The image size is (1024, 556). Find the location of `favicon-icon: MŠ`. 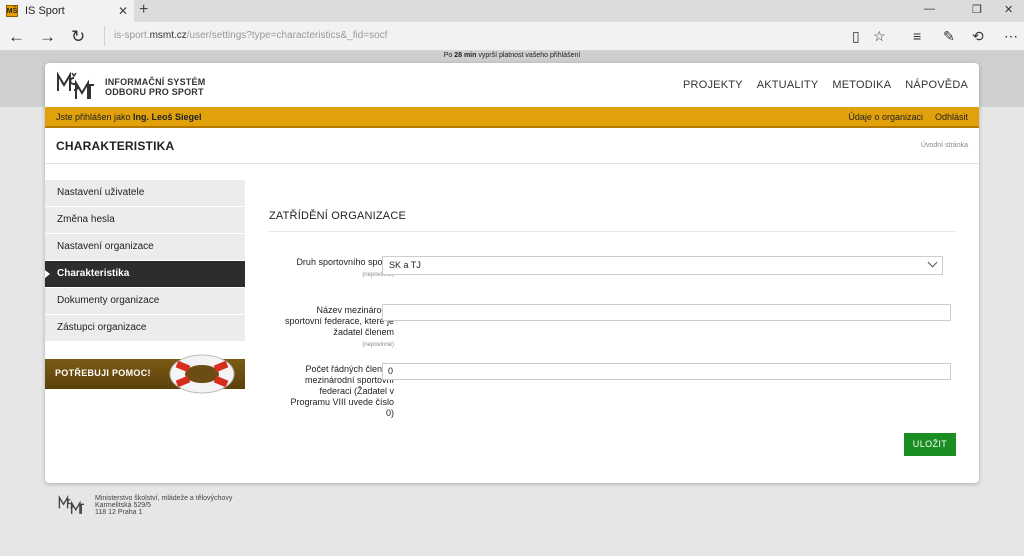

favicon-icon: MŠ is located at coordinates (12, 11).